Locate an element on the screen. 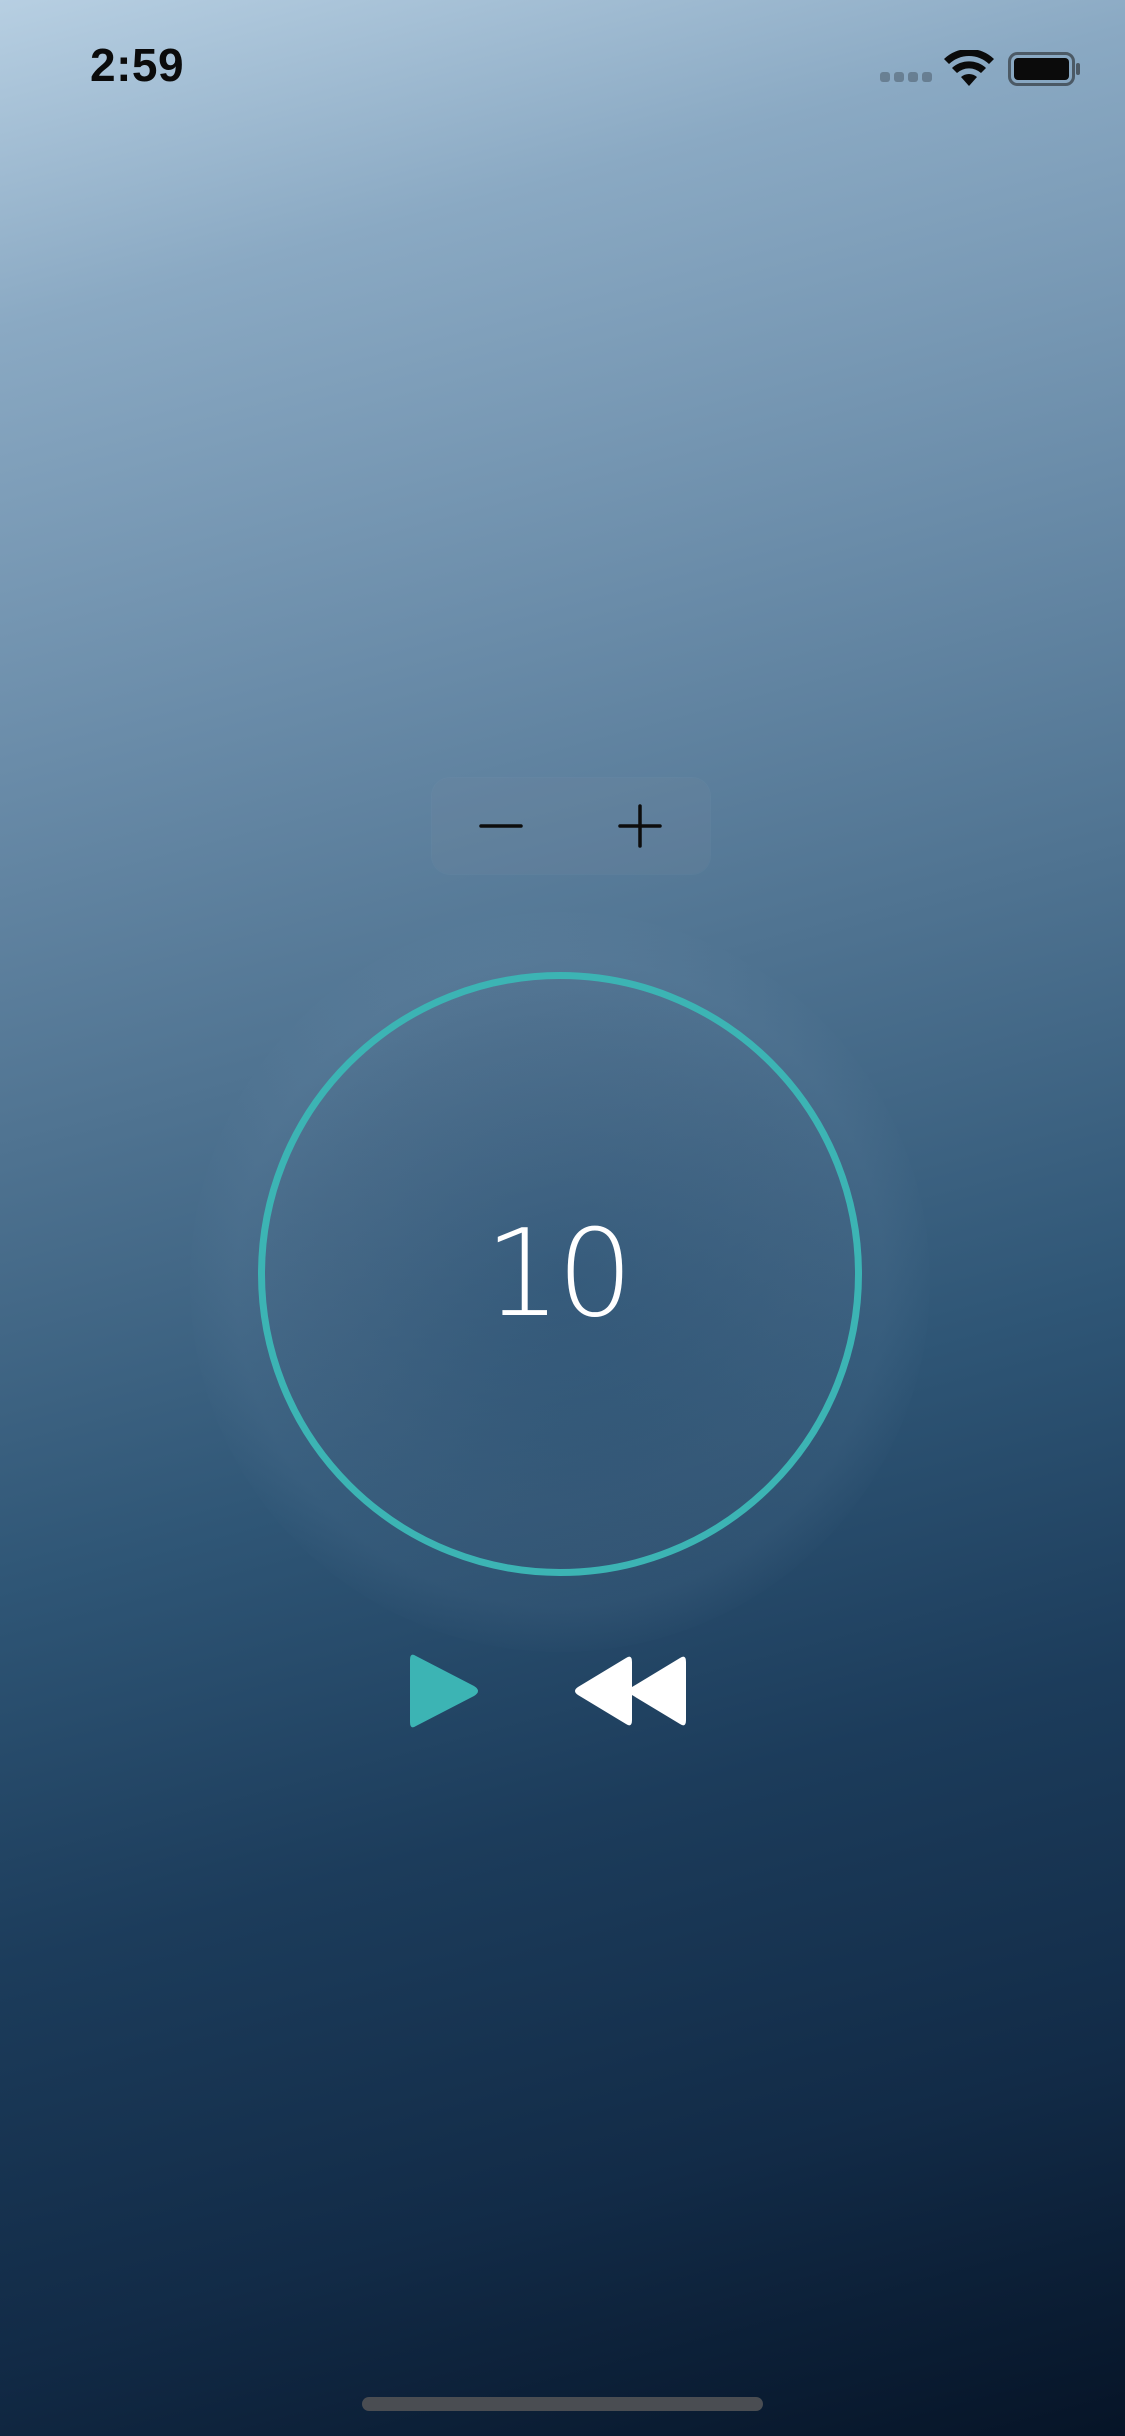  rewind-button is located at coordinates (632, 1691).